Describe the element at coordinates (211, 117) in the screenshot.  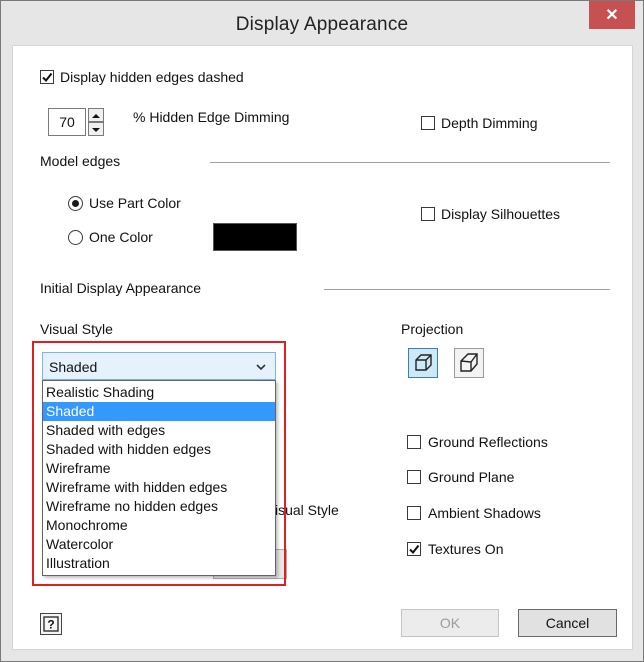
I see `dimming-label: % Hidden Edge Dimming` at that location.